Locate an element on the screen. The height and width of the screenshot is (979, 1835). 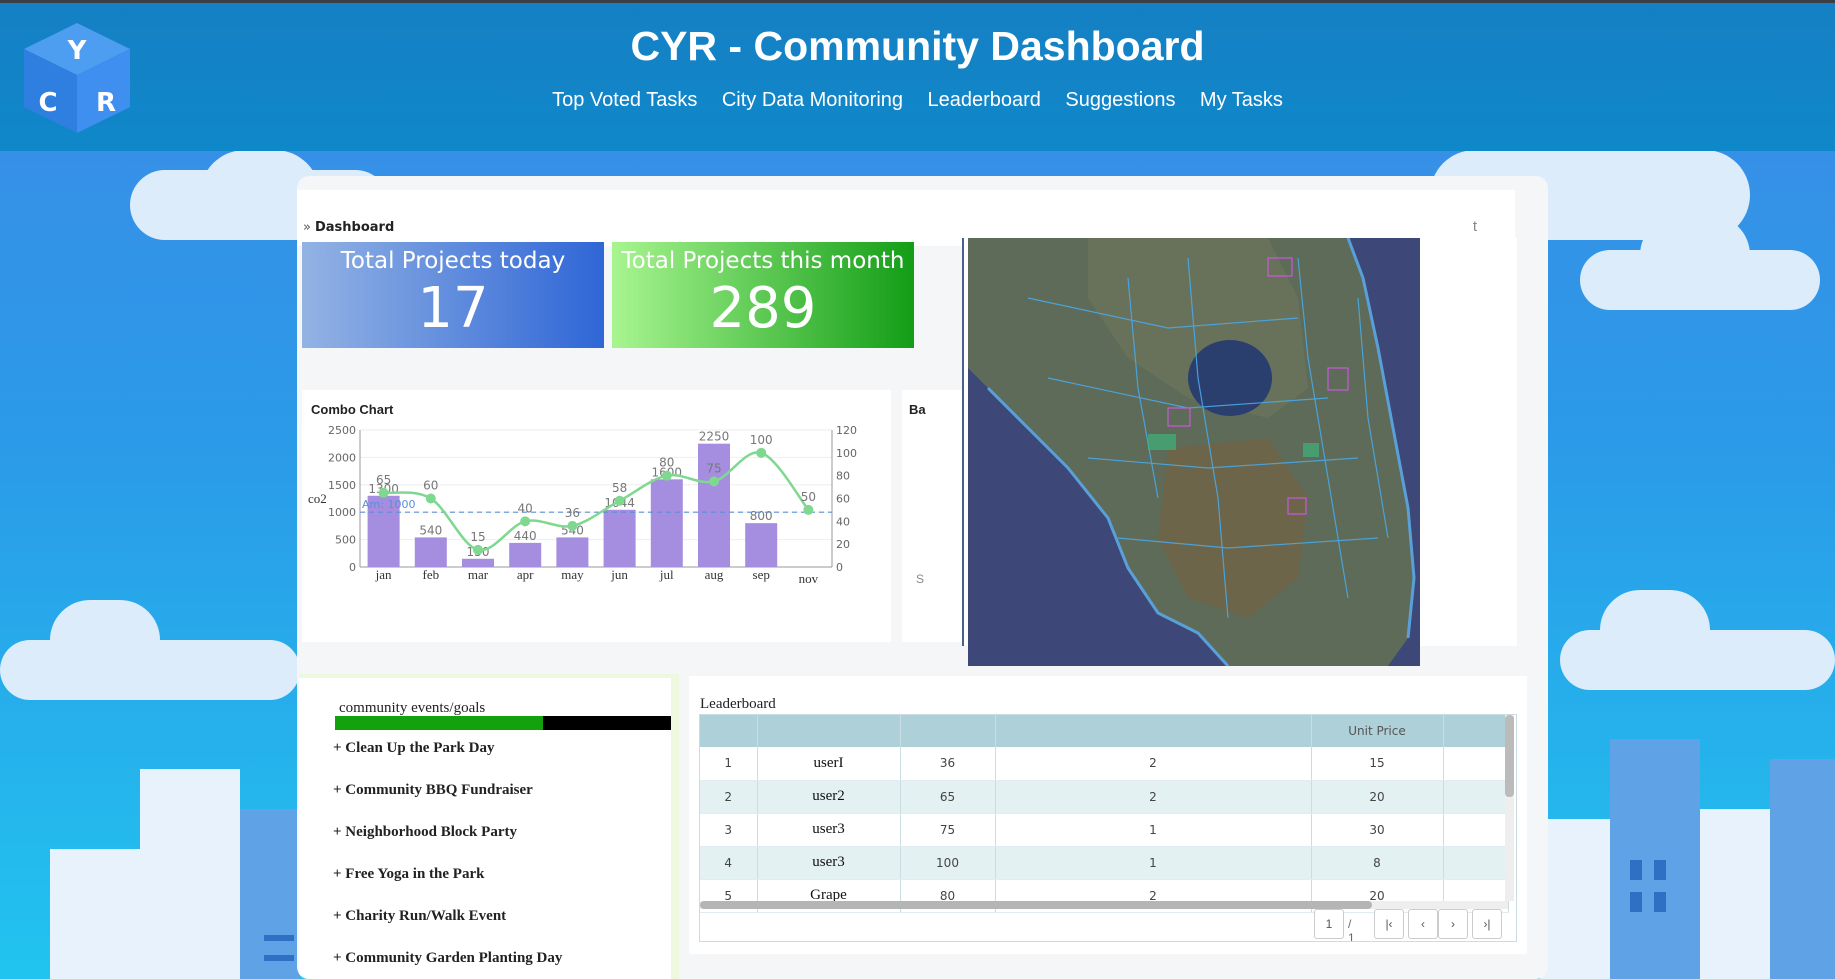
cell-user: userI is located at coordinates (829, 764).